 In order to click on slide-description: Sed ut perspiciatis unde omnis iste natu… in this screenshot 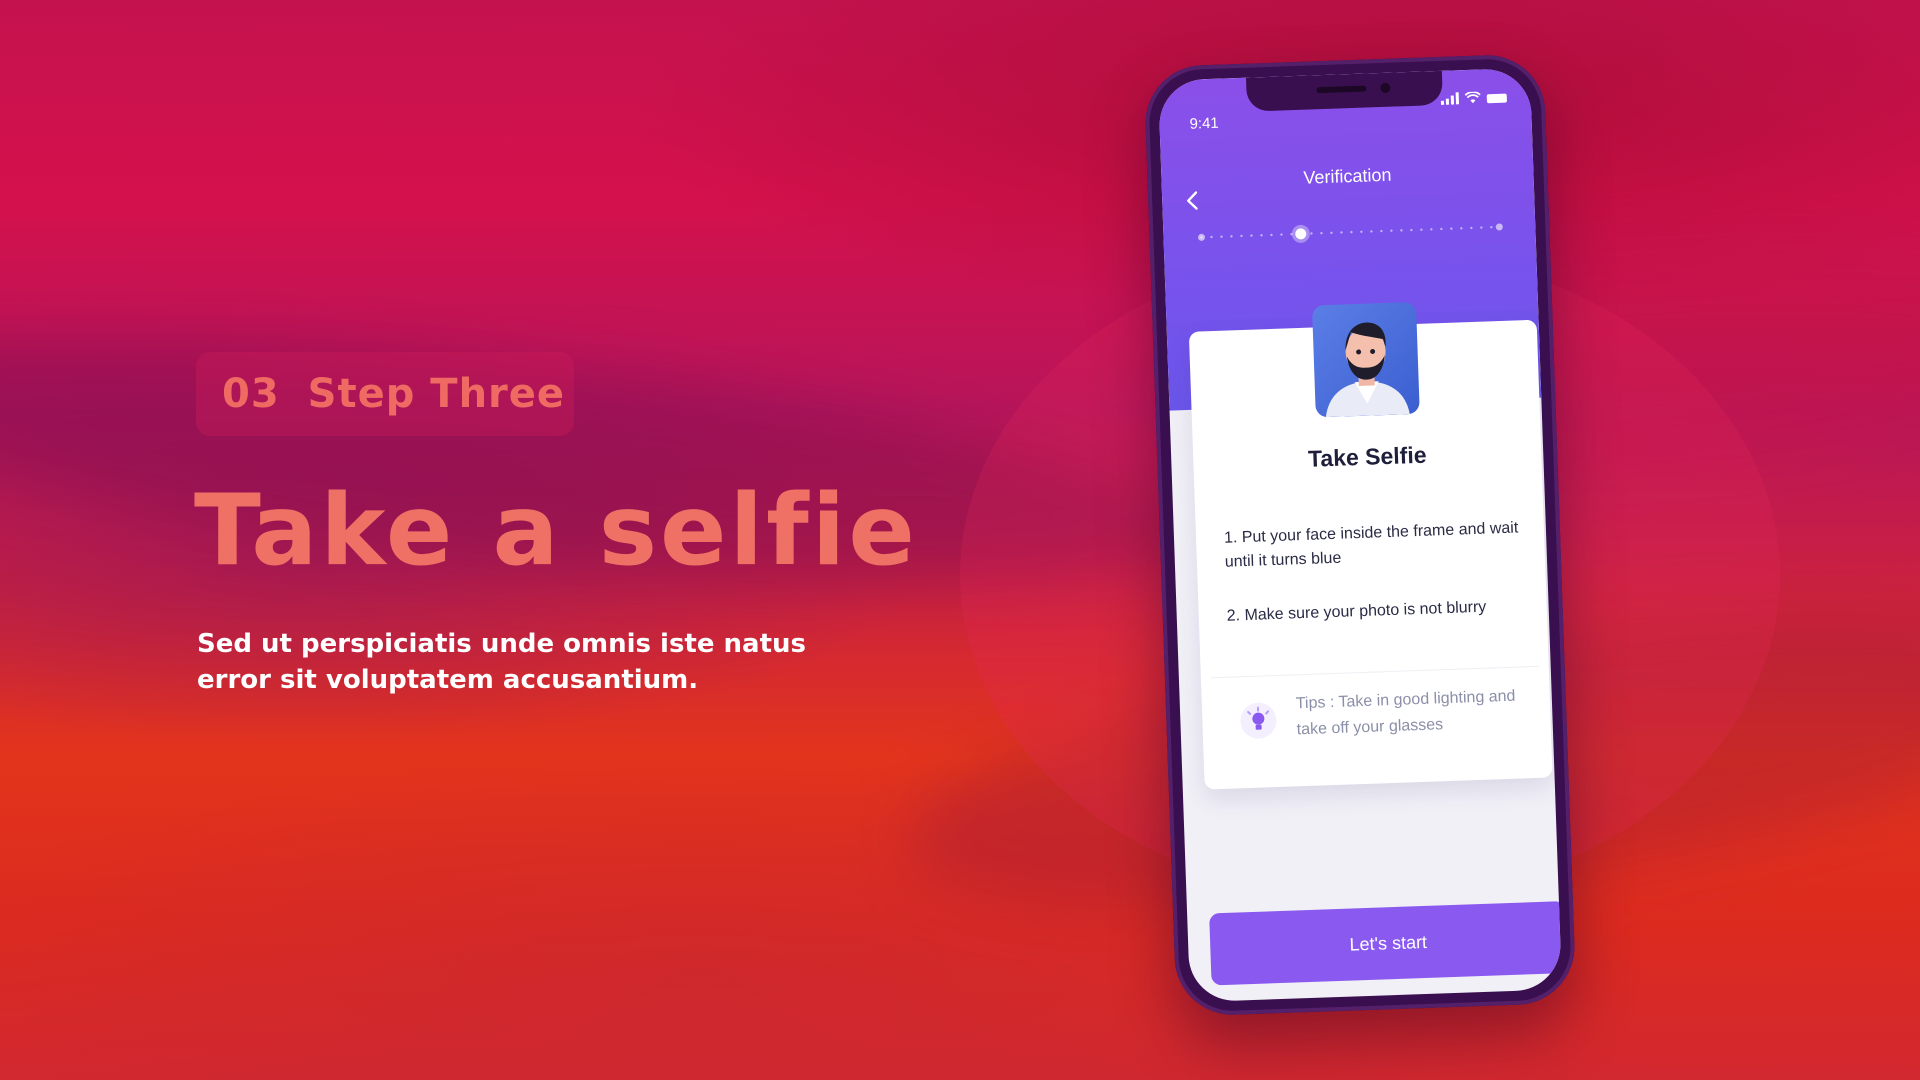, I will do `click(502, 662)`.